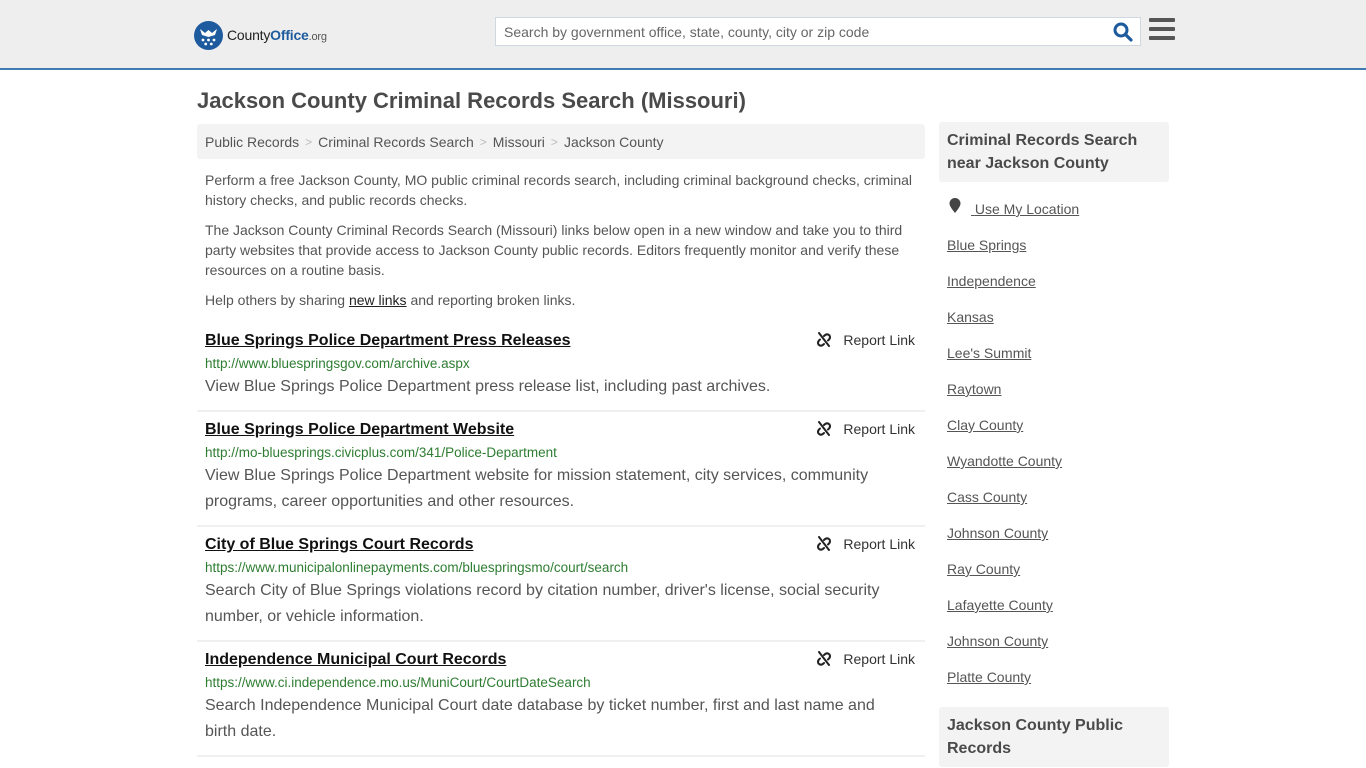  What do you see at coordinates (396, 142) in the screenshot?
I see `breadcrumb-criminal-records-search: Criminal Records Search` at bounding box center [396, 142].